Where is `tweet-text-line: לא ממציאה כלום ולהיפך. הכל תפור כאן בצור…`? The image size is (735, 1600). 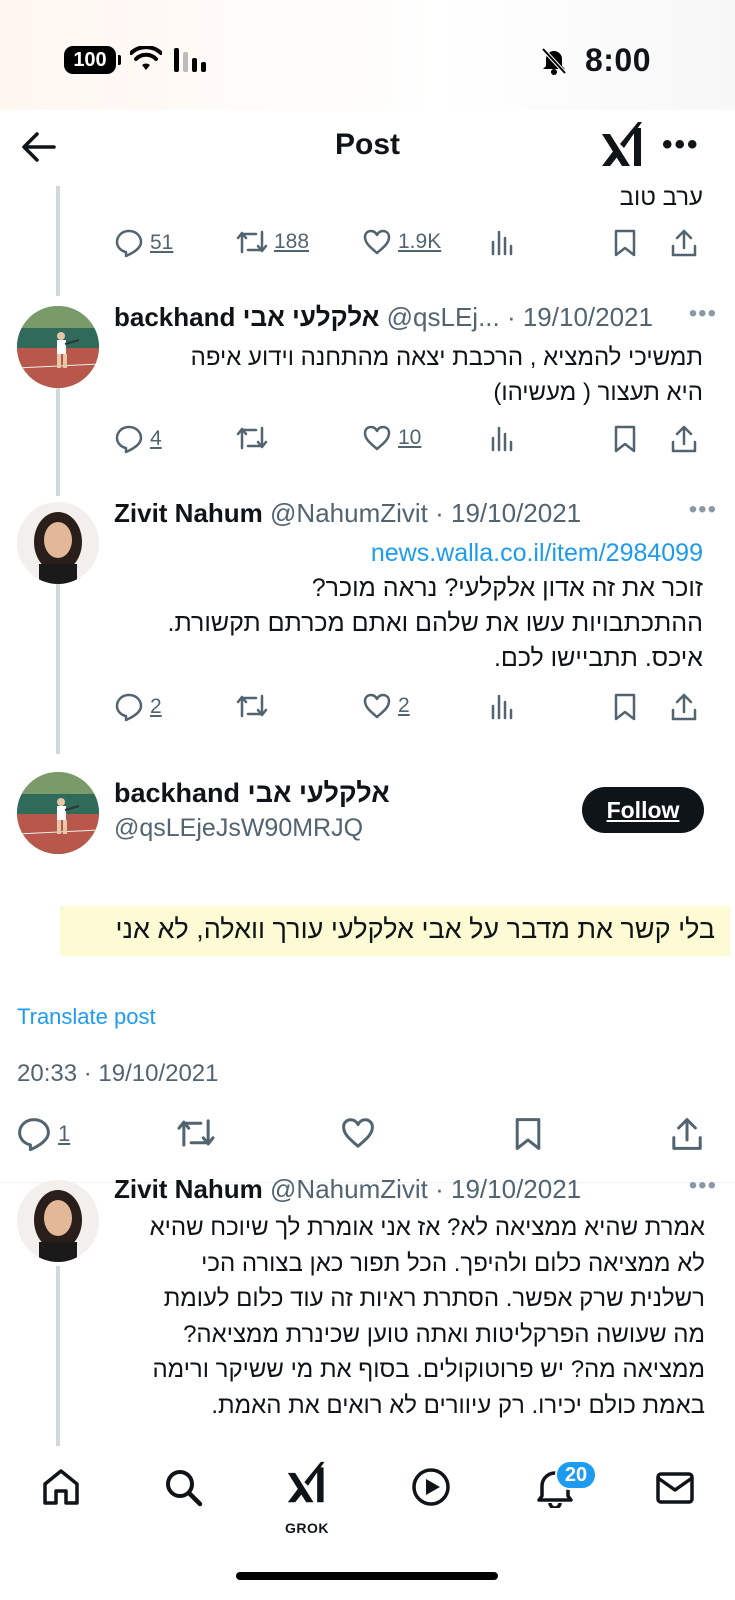
tweet-text-line: לא ממציאה כלום ולהיפך. הכל תפור כאן בצור… is located at coordinates (453, 1263).